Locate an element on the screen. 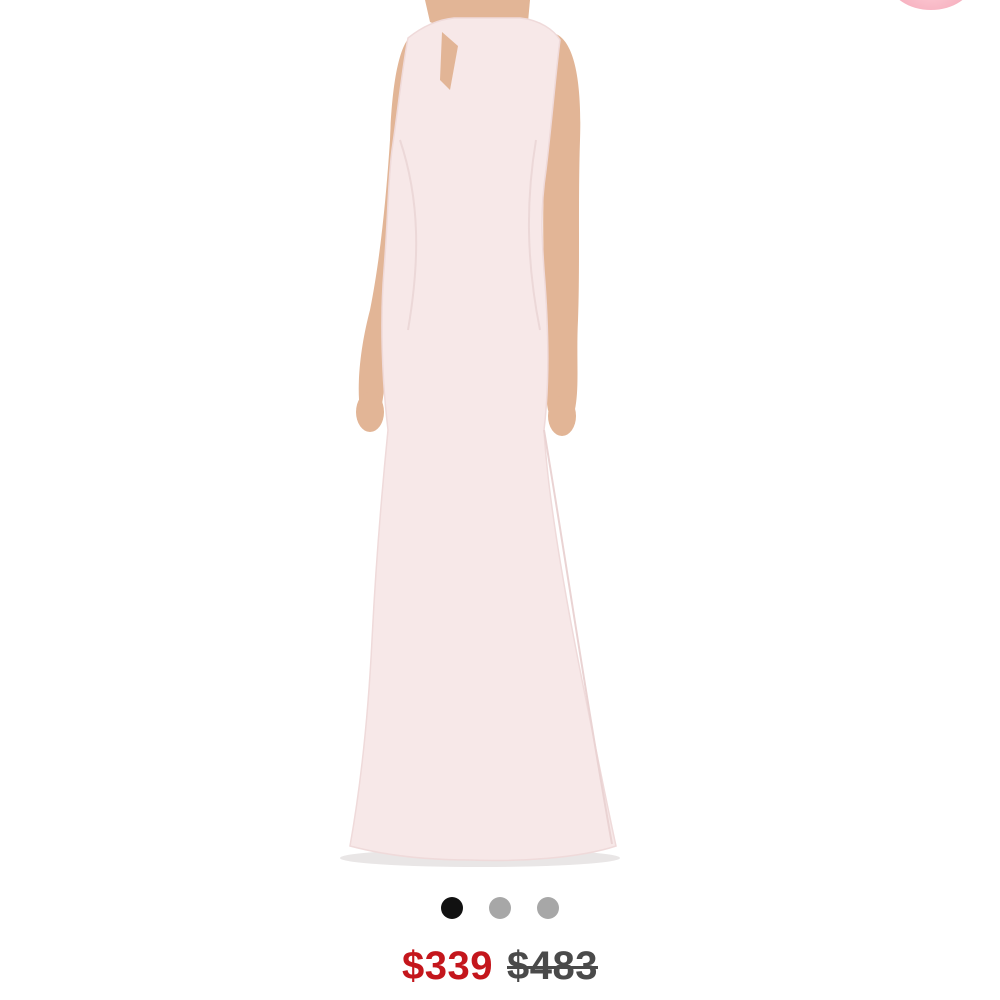 This screenshot has width=1000, height=1000. image-pagination is located at coordinates (500, 908).